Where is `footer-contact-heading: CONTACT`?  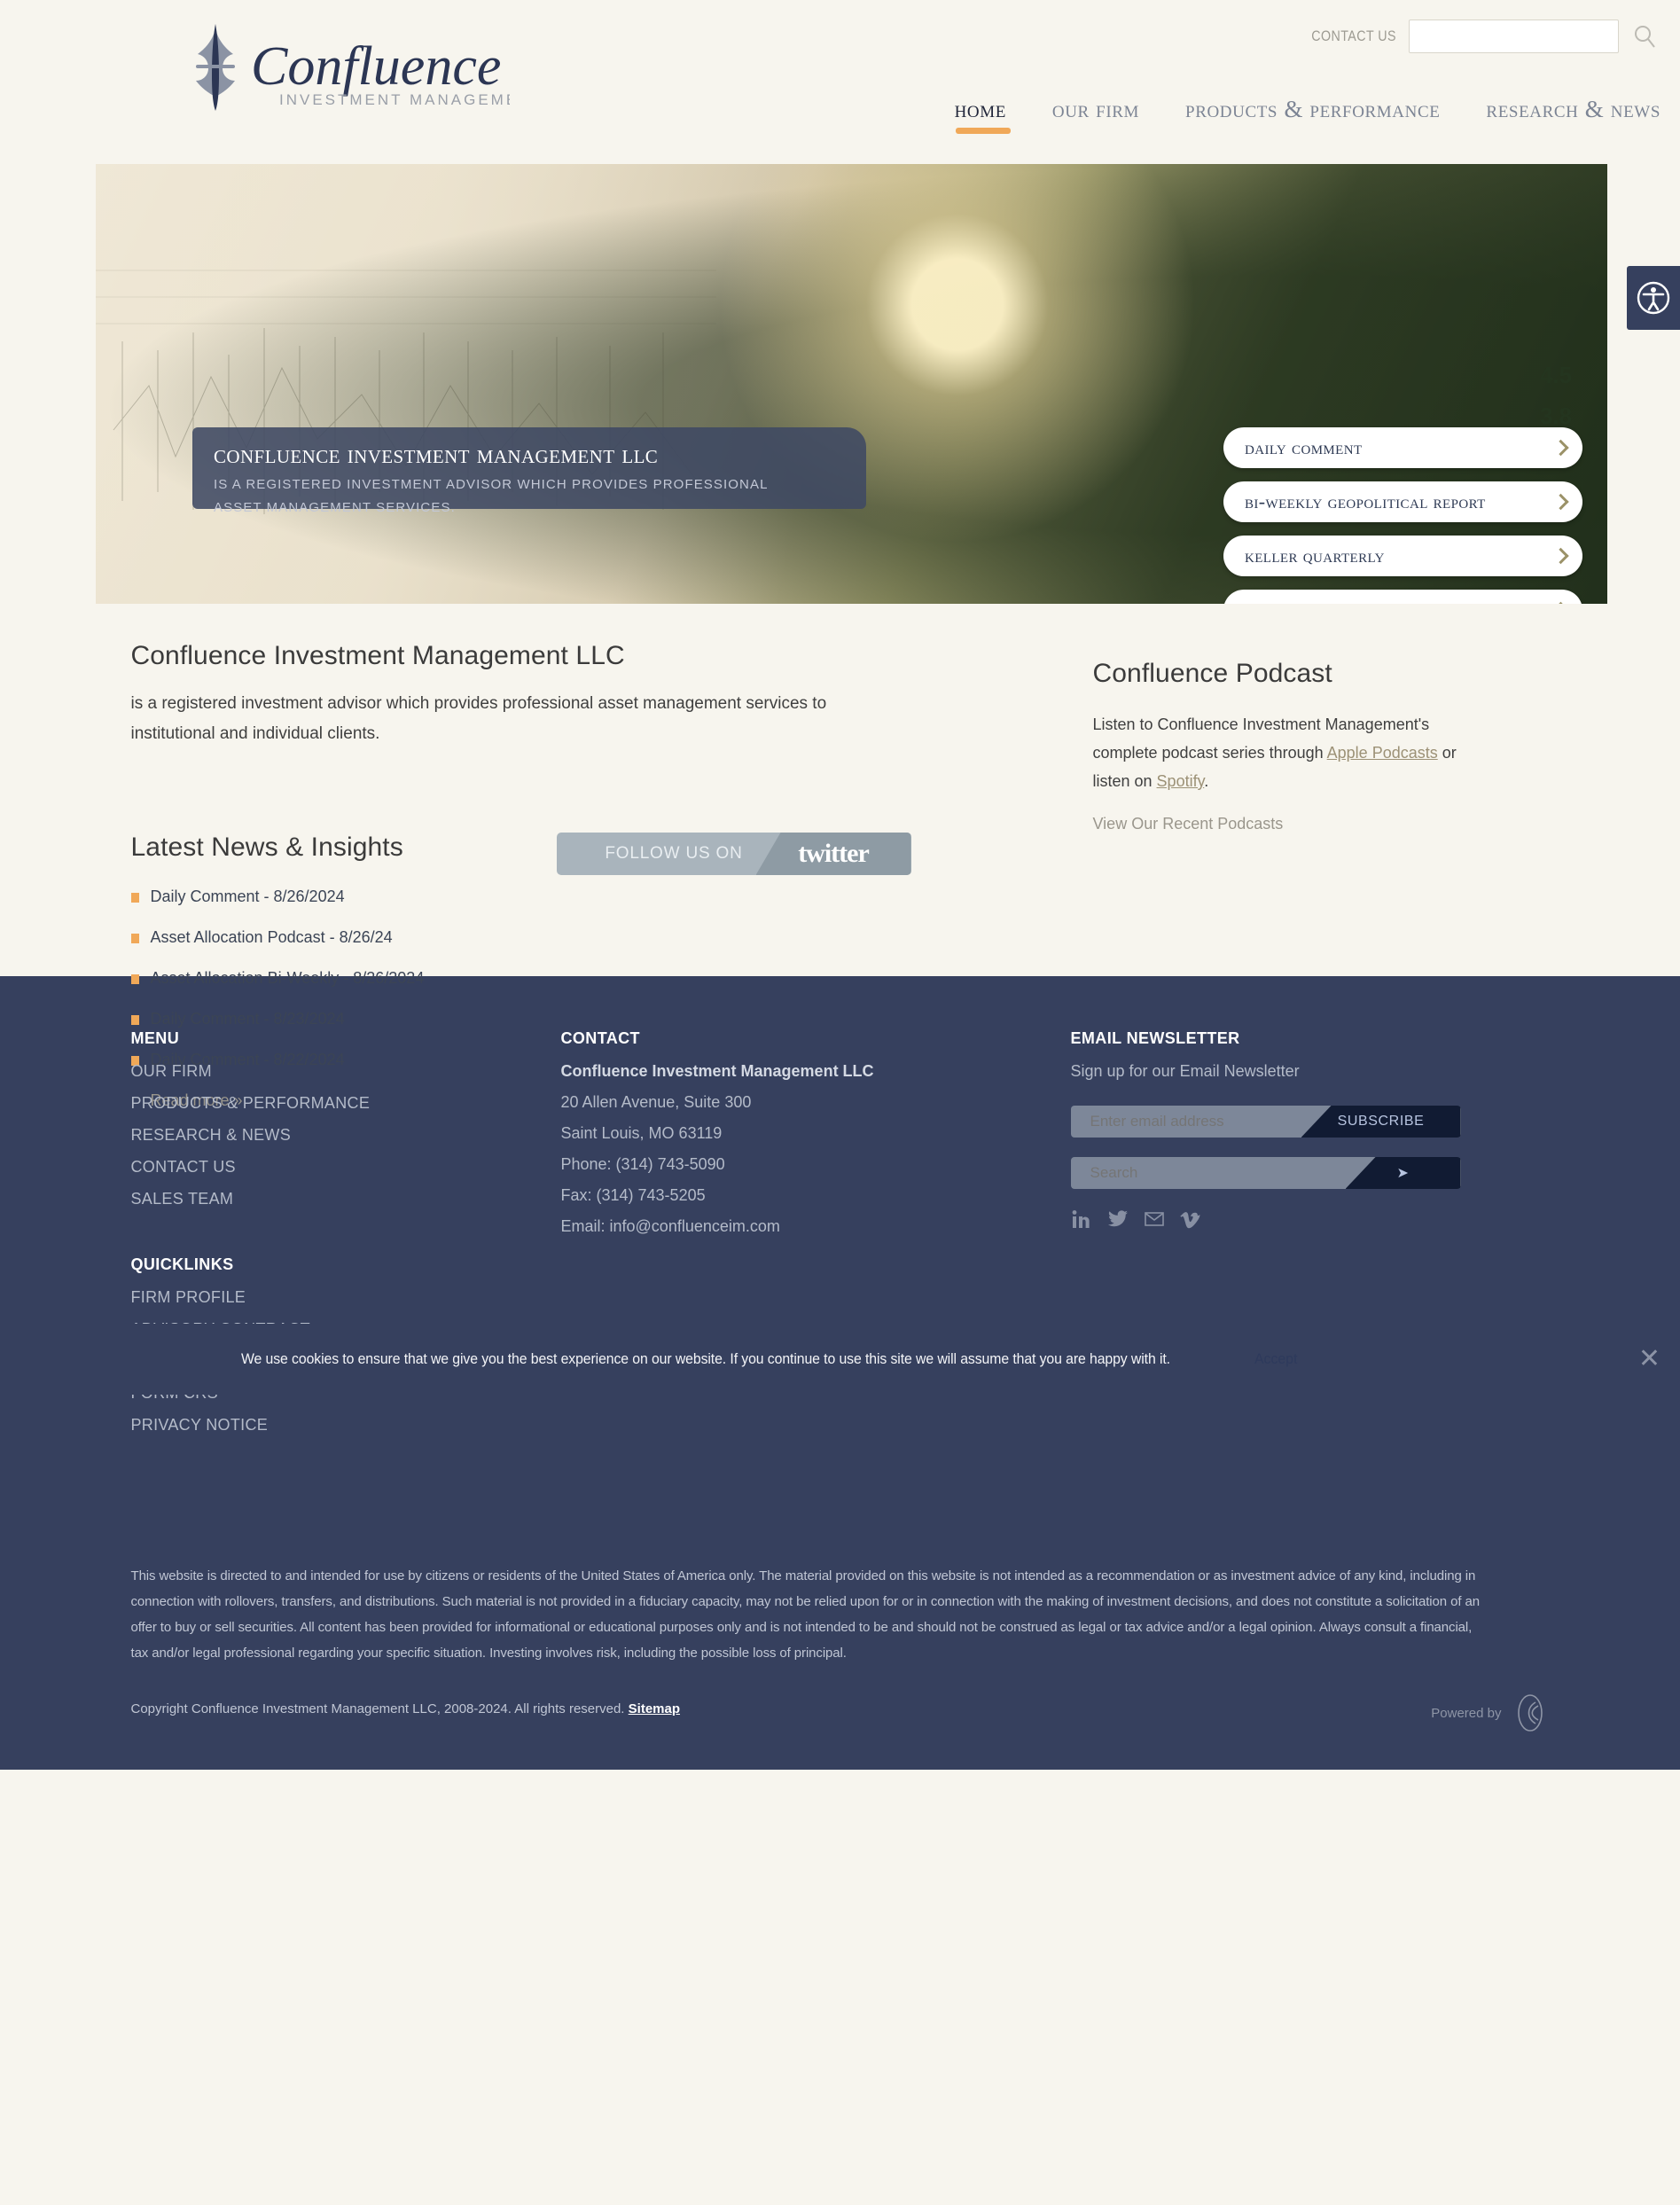
footer-contact-heading: CONTACT is located at coordinates (600, 1038).